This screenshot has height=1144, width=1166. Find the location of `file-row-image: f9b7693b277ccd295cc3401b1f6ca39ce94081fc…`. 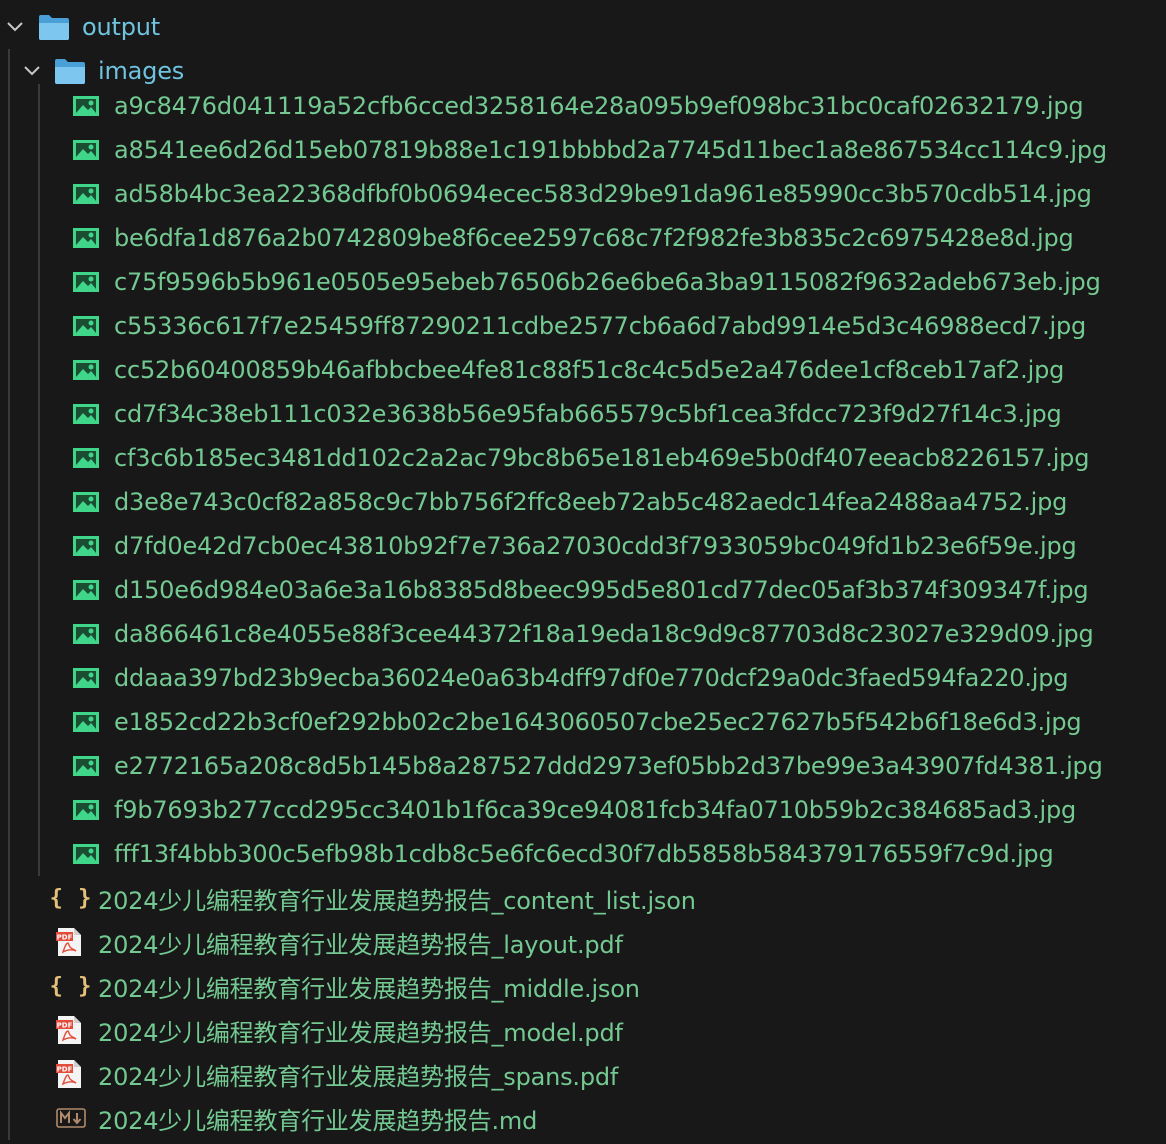

file-row-image: f9b7693b277ccd295cc3401b1f6ca39ce94081fc… is located at coordinates (583, 810).